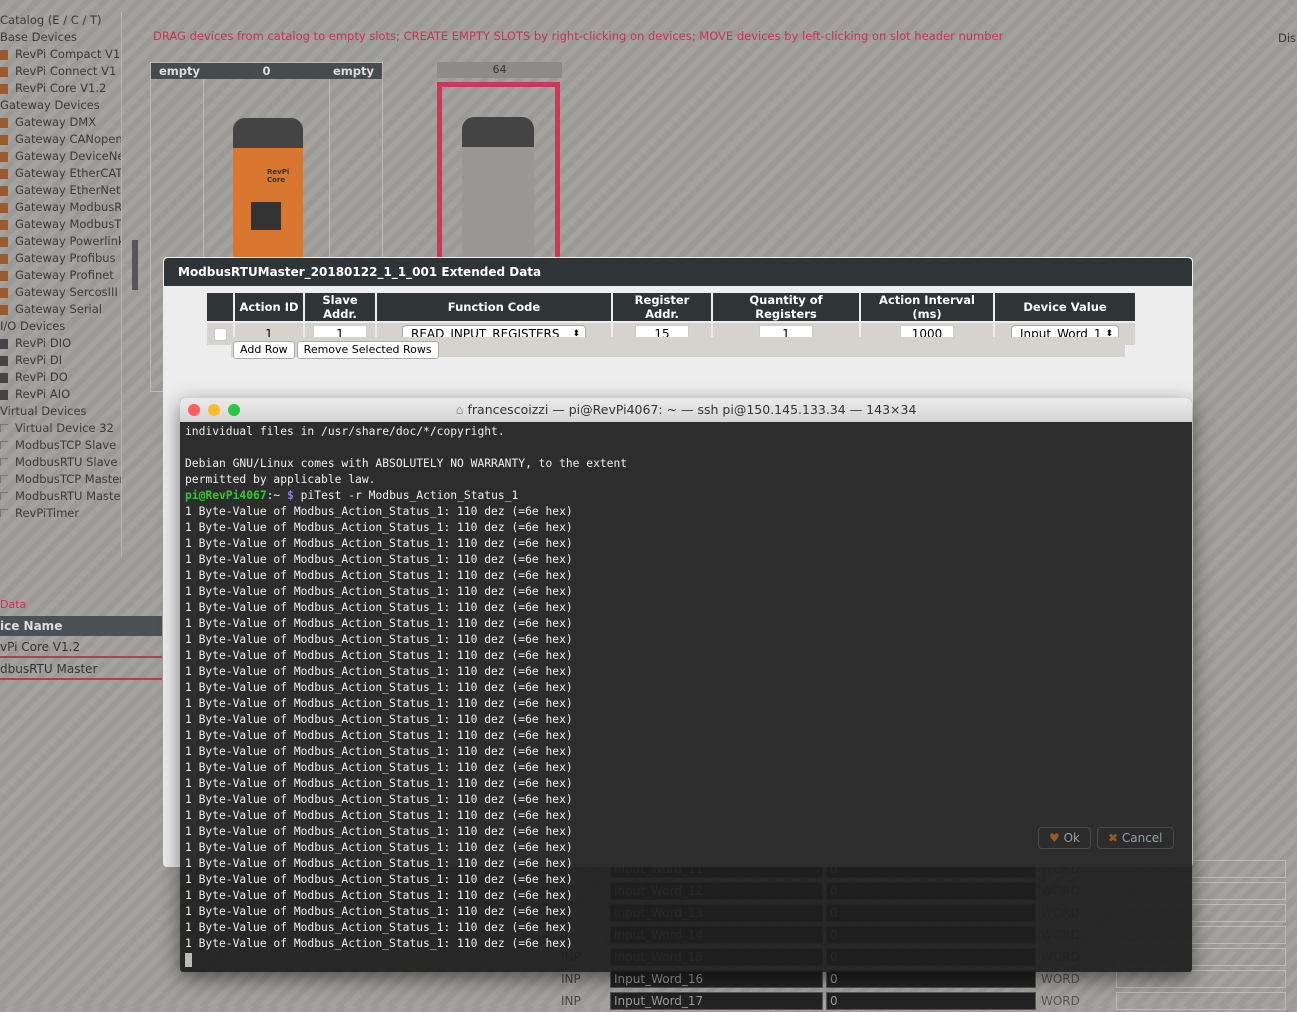 This screenshot has height=1012, width=1297. Describe the element at coordinates (268, 188) in the screenshot. I see `revpi-core-device: RevPi Core` at that location.